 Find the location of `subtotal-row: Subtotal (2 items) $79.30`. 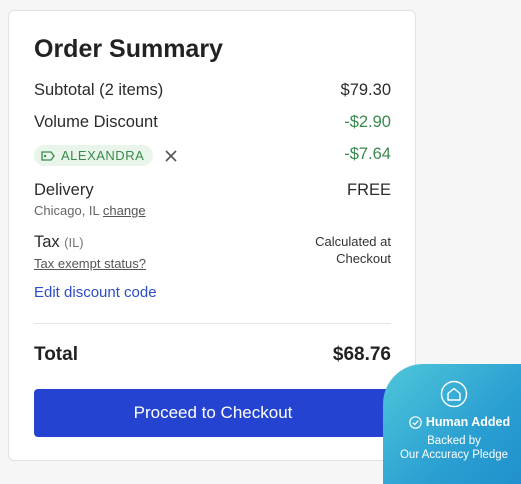

subtotal-row: Subtotal (2 items) $79.30 is located at coordinates (212, 90).